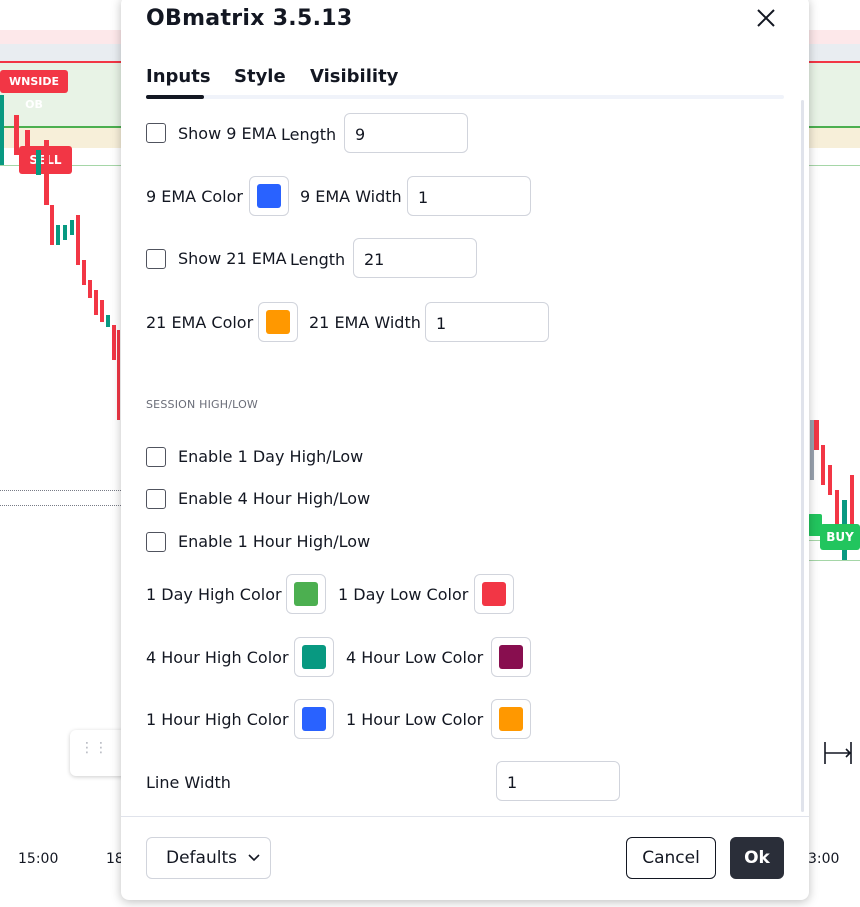 This screenshot has height=907, width=860. I want to click on enable-1-hour-label: Enable 1 Hour High/Low, so click(274, 541).